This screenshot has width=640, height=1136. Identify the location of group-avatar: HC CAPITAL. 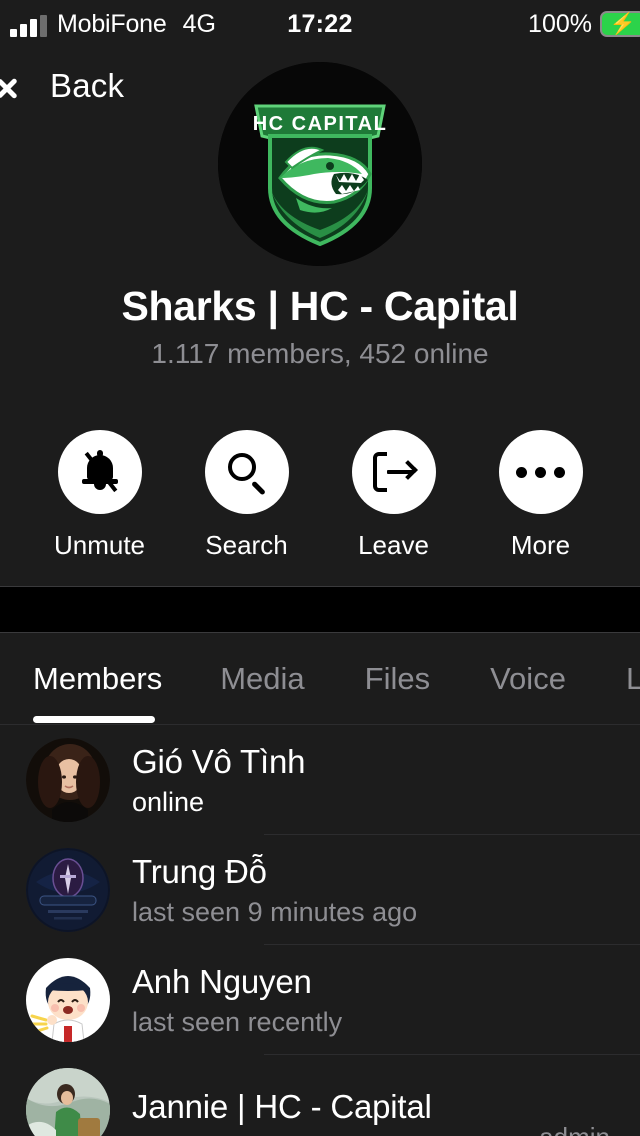
(320, 164).